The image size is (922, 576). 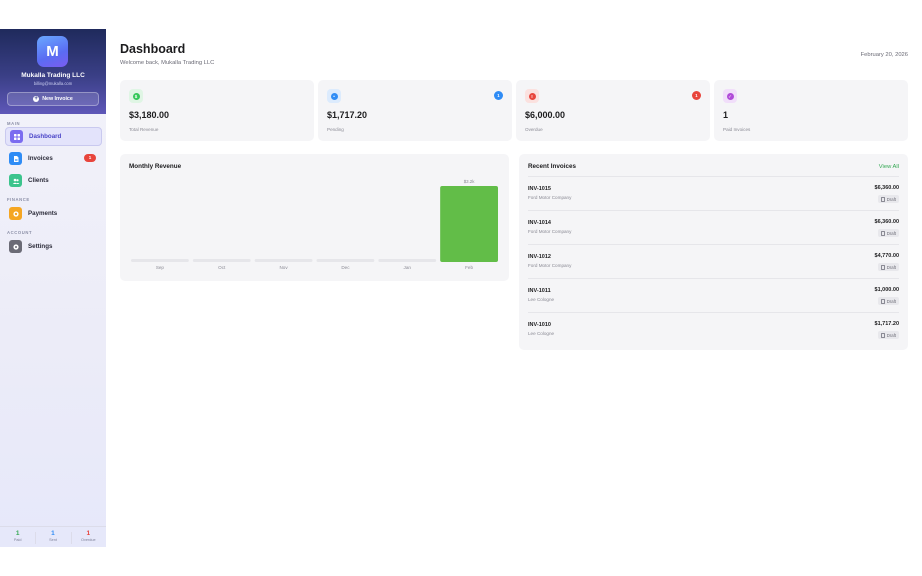 I want to click on recent-invoices-title: Recent Invoices, so click(x=552, y=166).